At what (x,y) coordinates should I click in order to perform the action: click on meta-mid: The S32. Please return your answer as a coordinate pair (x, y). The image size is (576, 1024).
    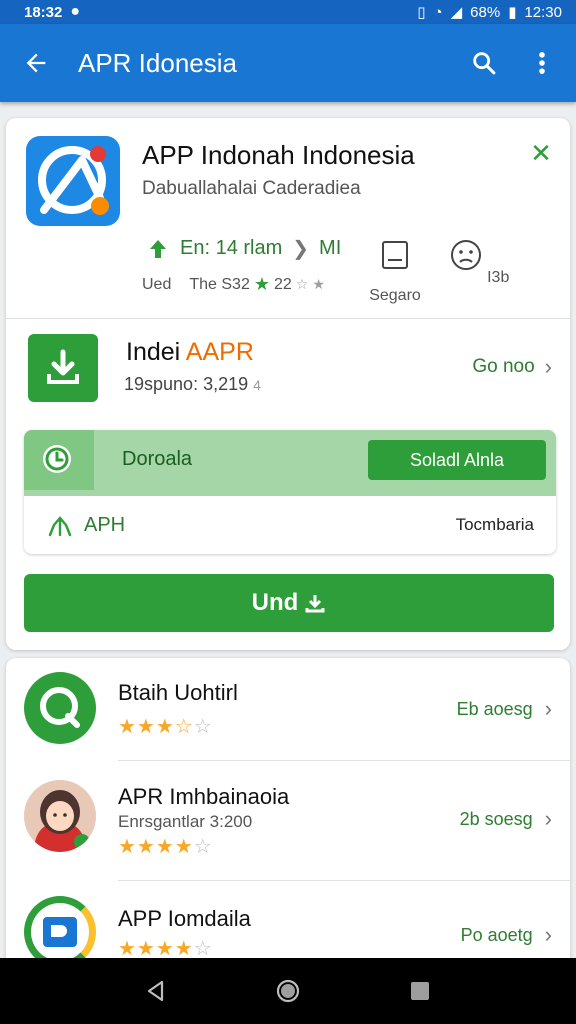
    Looking at the image, I should click on (219, 284).